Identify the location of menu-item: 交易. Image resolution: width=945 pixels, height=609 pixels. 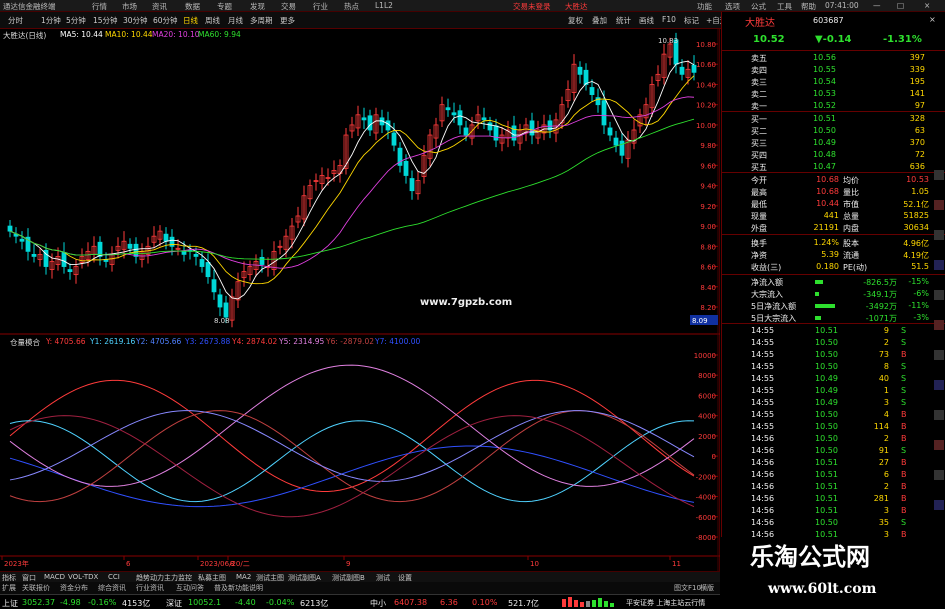
(288, 6).